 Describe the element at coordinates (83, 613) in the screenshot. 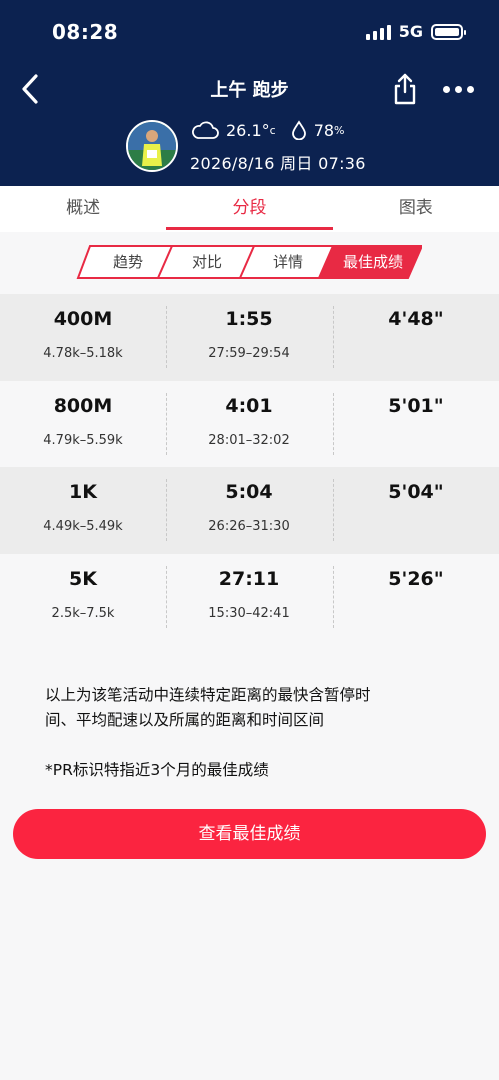

I see `distance-range: 2.5k–7.5k` at that location.